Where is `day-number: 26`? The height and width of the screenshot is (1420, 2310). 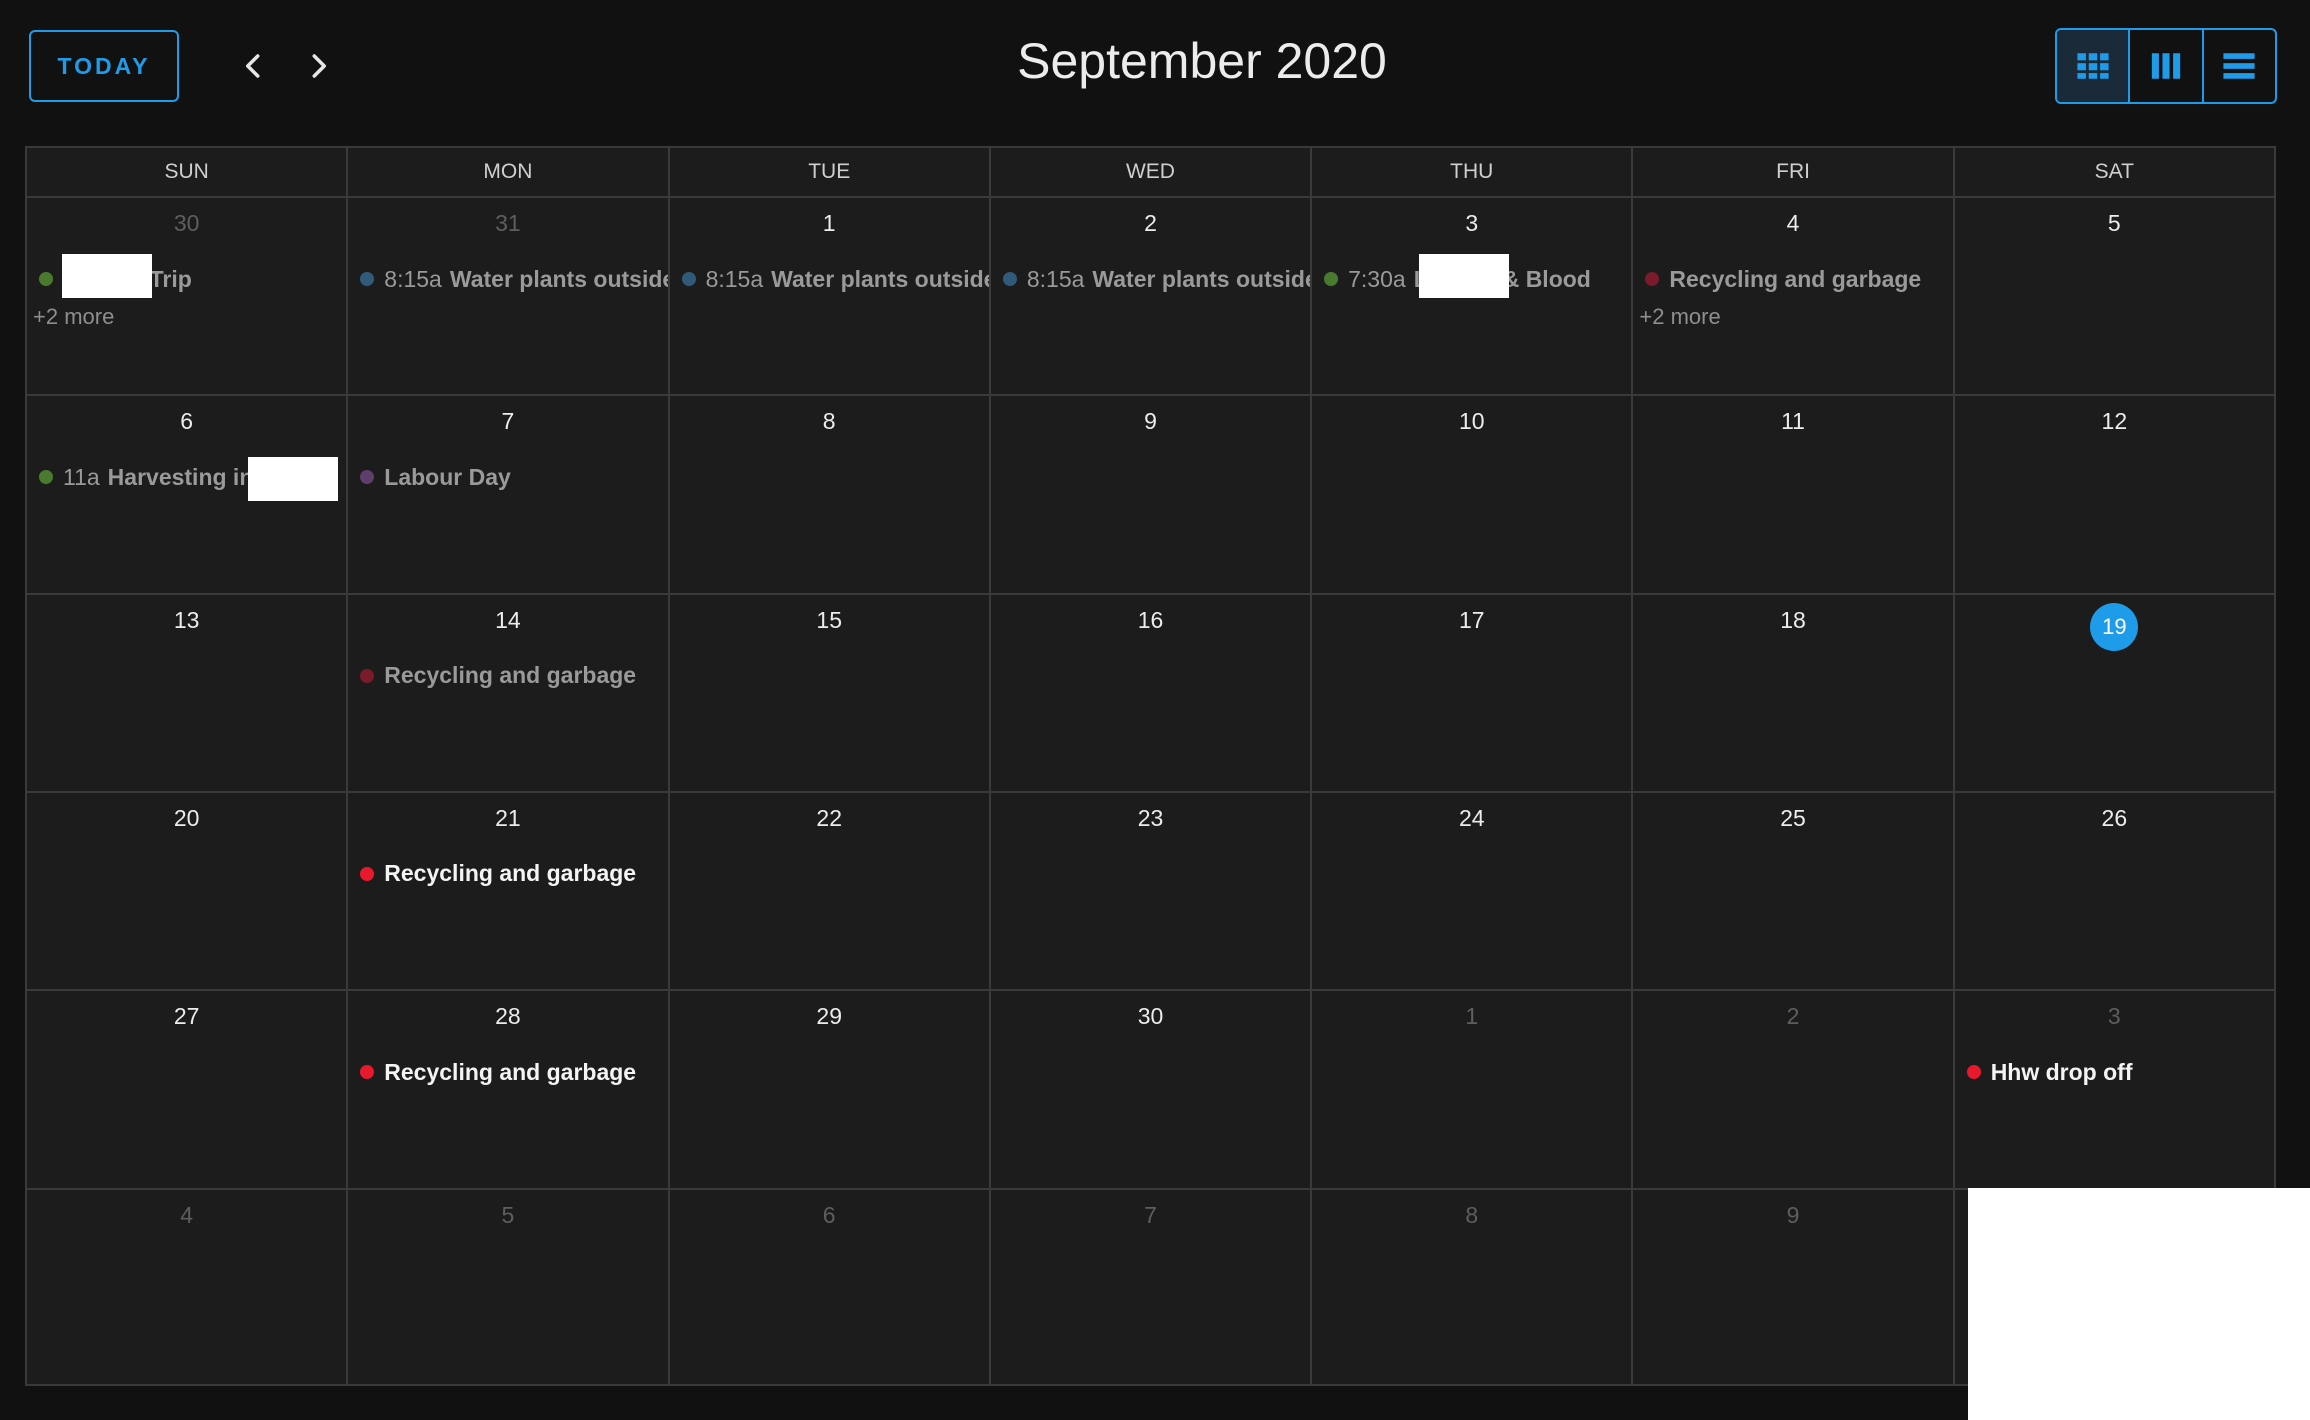
day-number: 26 is located at coordinates (2114, 818).